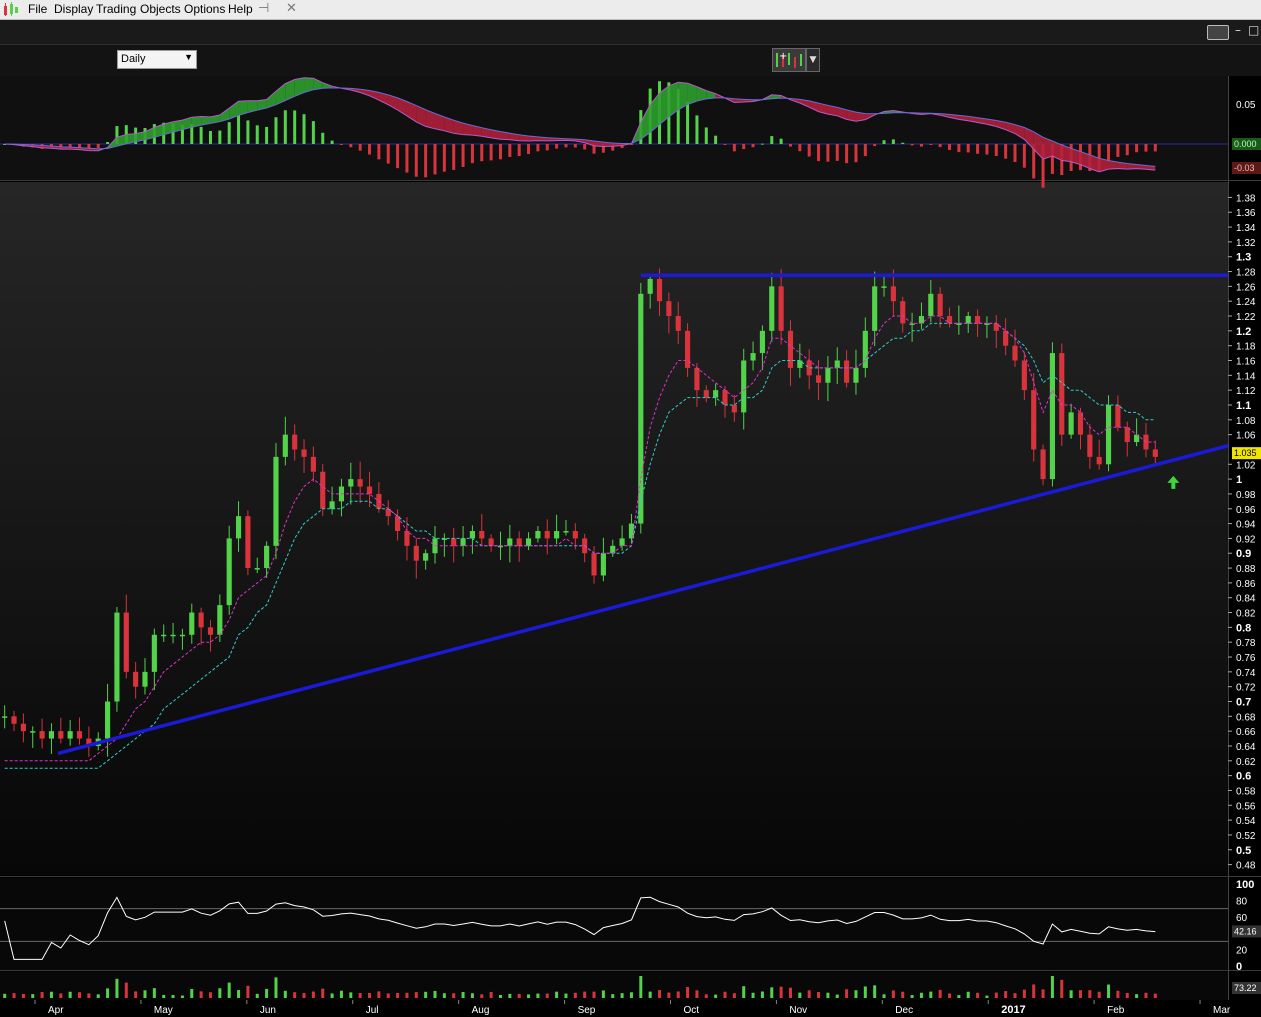 The width and height of the screenshot is (1261, 1017). I want to click on close-icon: ✕, so click(291, 8).